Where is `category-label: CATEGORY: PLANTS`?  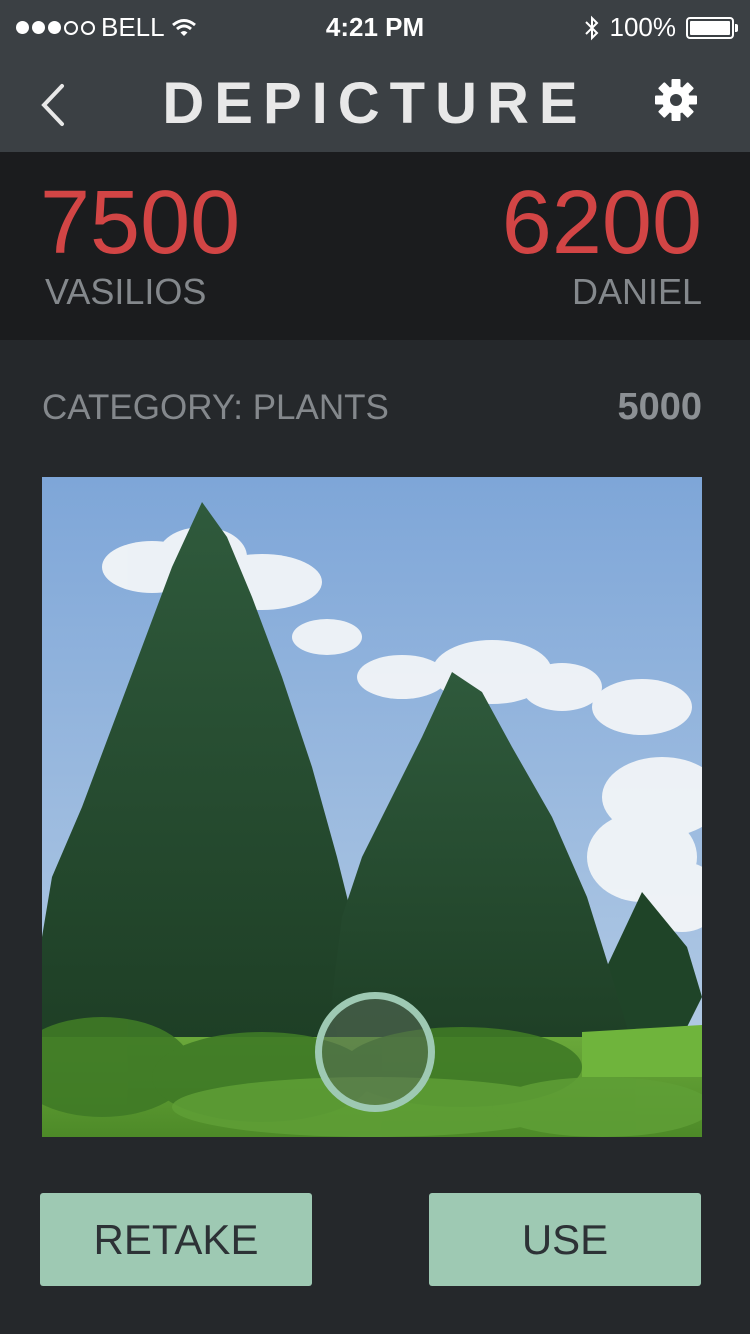 category-label: CATEGORY: PLANTS is located at coordinates (215, 407).